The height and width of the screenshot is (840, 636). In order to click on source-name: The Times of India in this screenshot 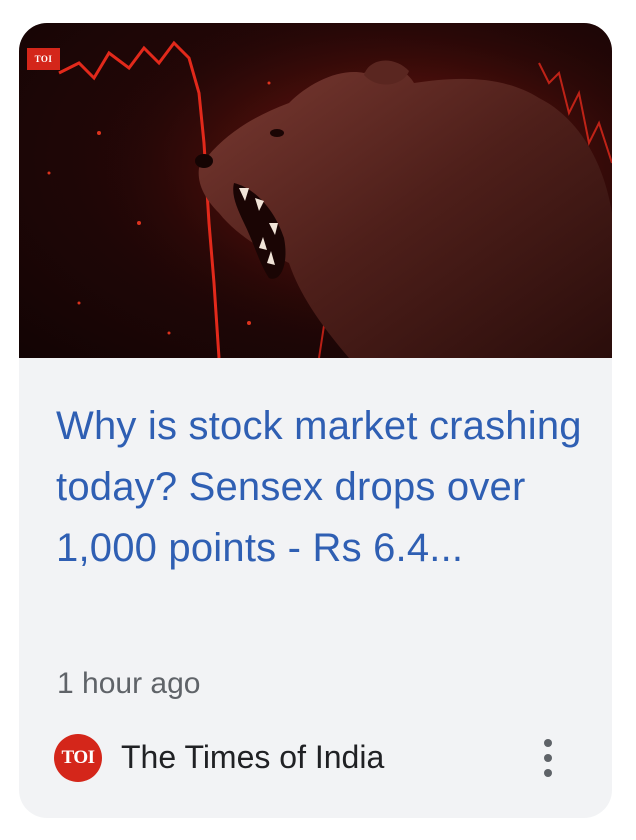, I will do `click(252, 757)`.